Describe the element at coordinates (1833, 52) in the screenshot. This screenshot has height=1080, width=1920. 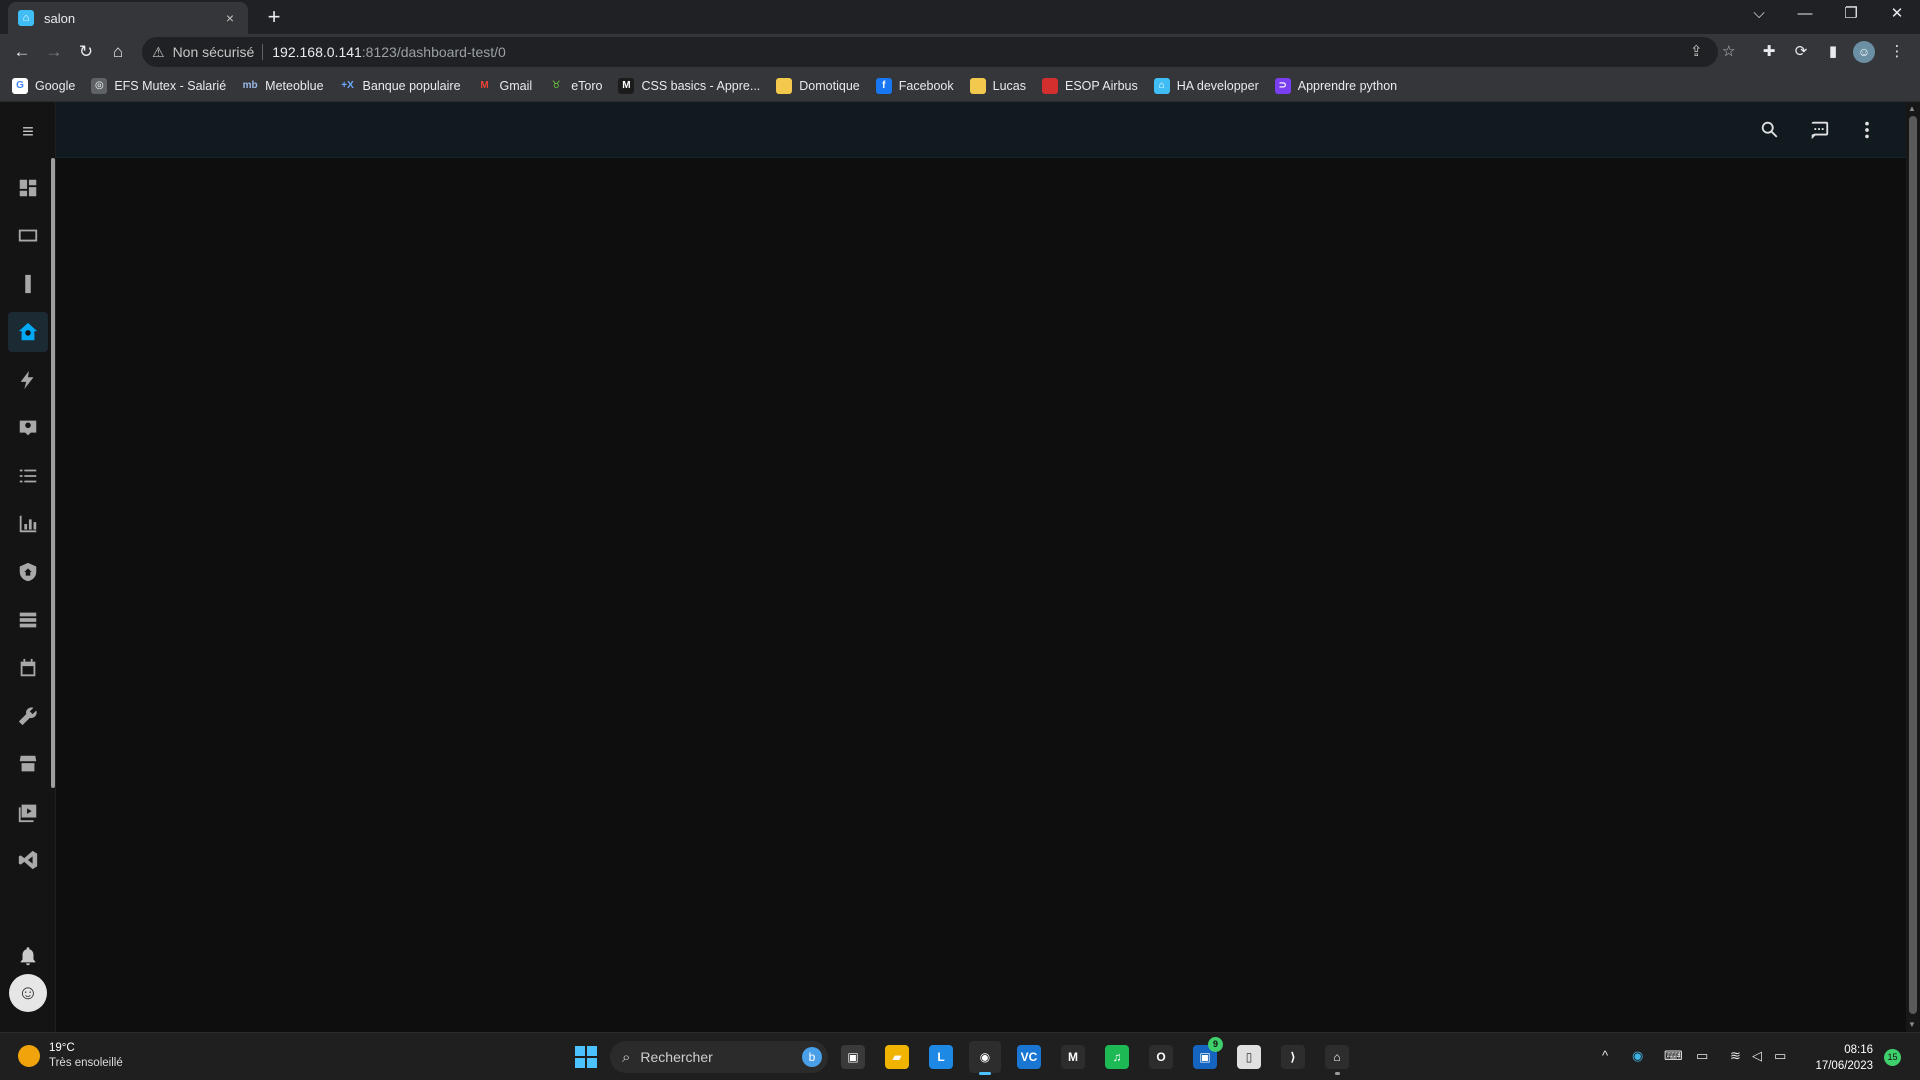
I see `side-panel-icon: ▮` at that location.